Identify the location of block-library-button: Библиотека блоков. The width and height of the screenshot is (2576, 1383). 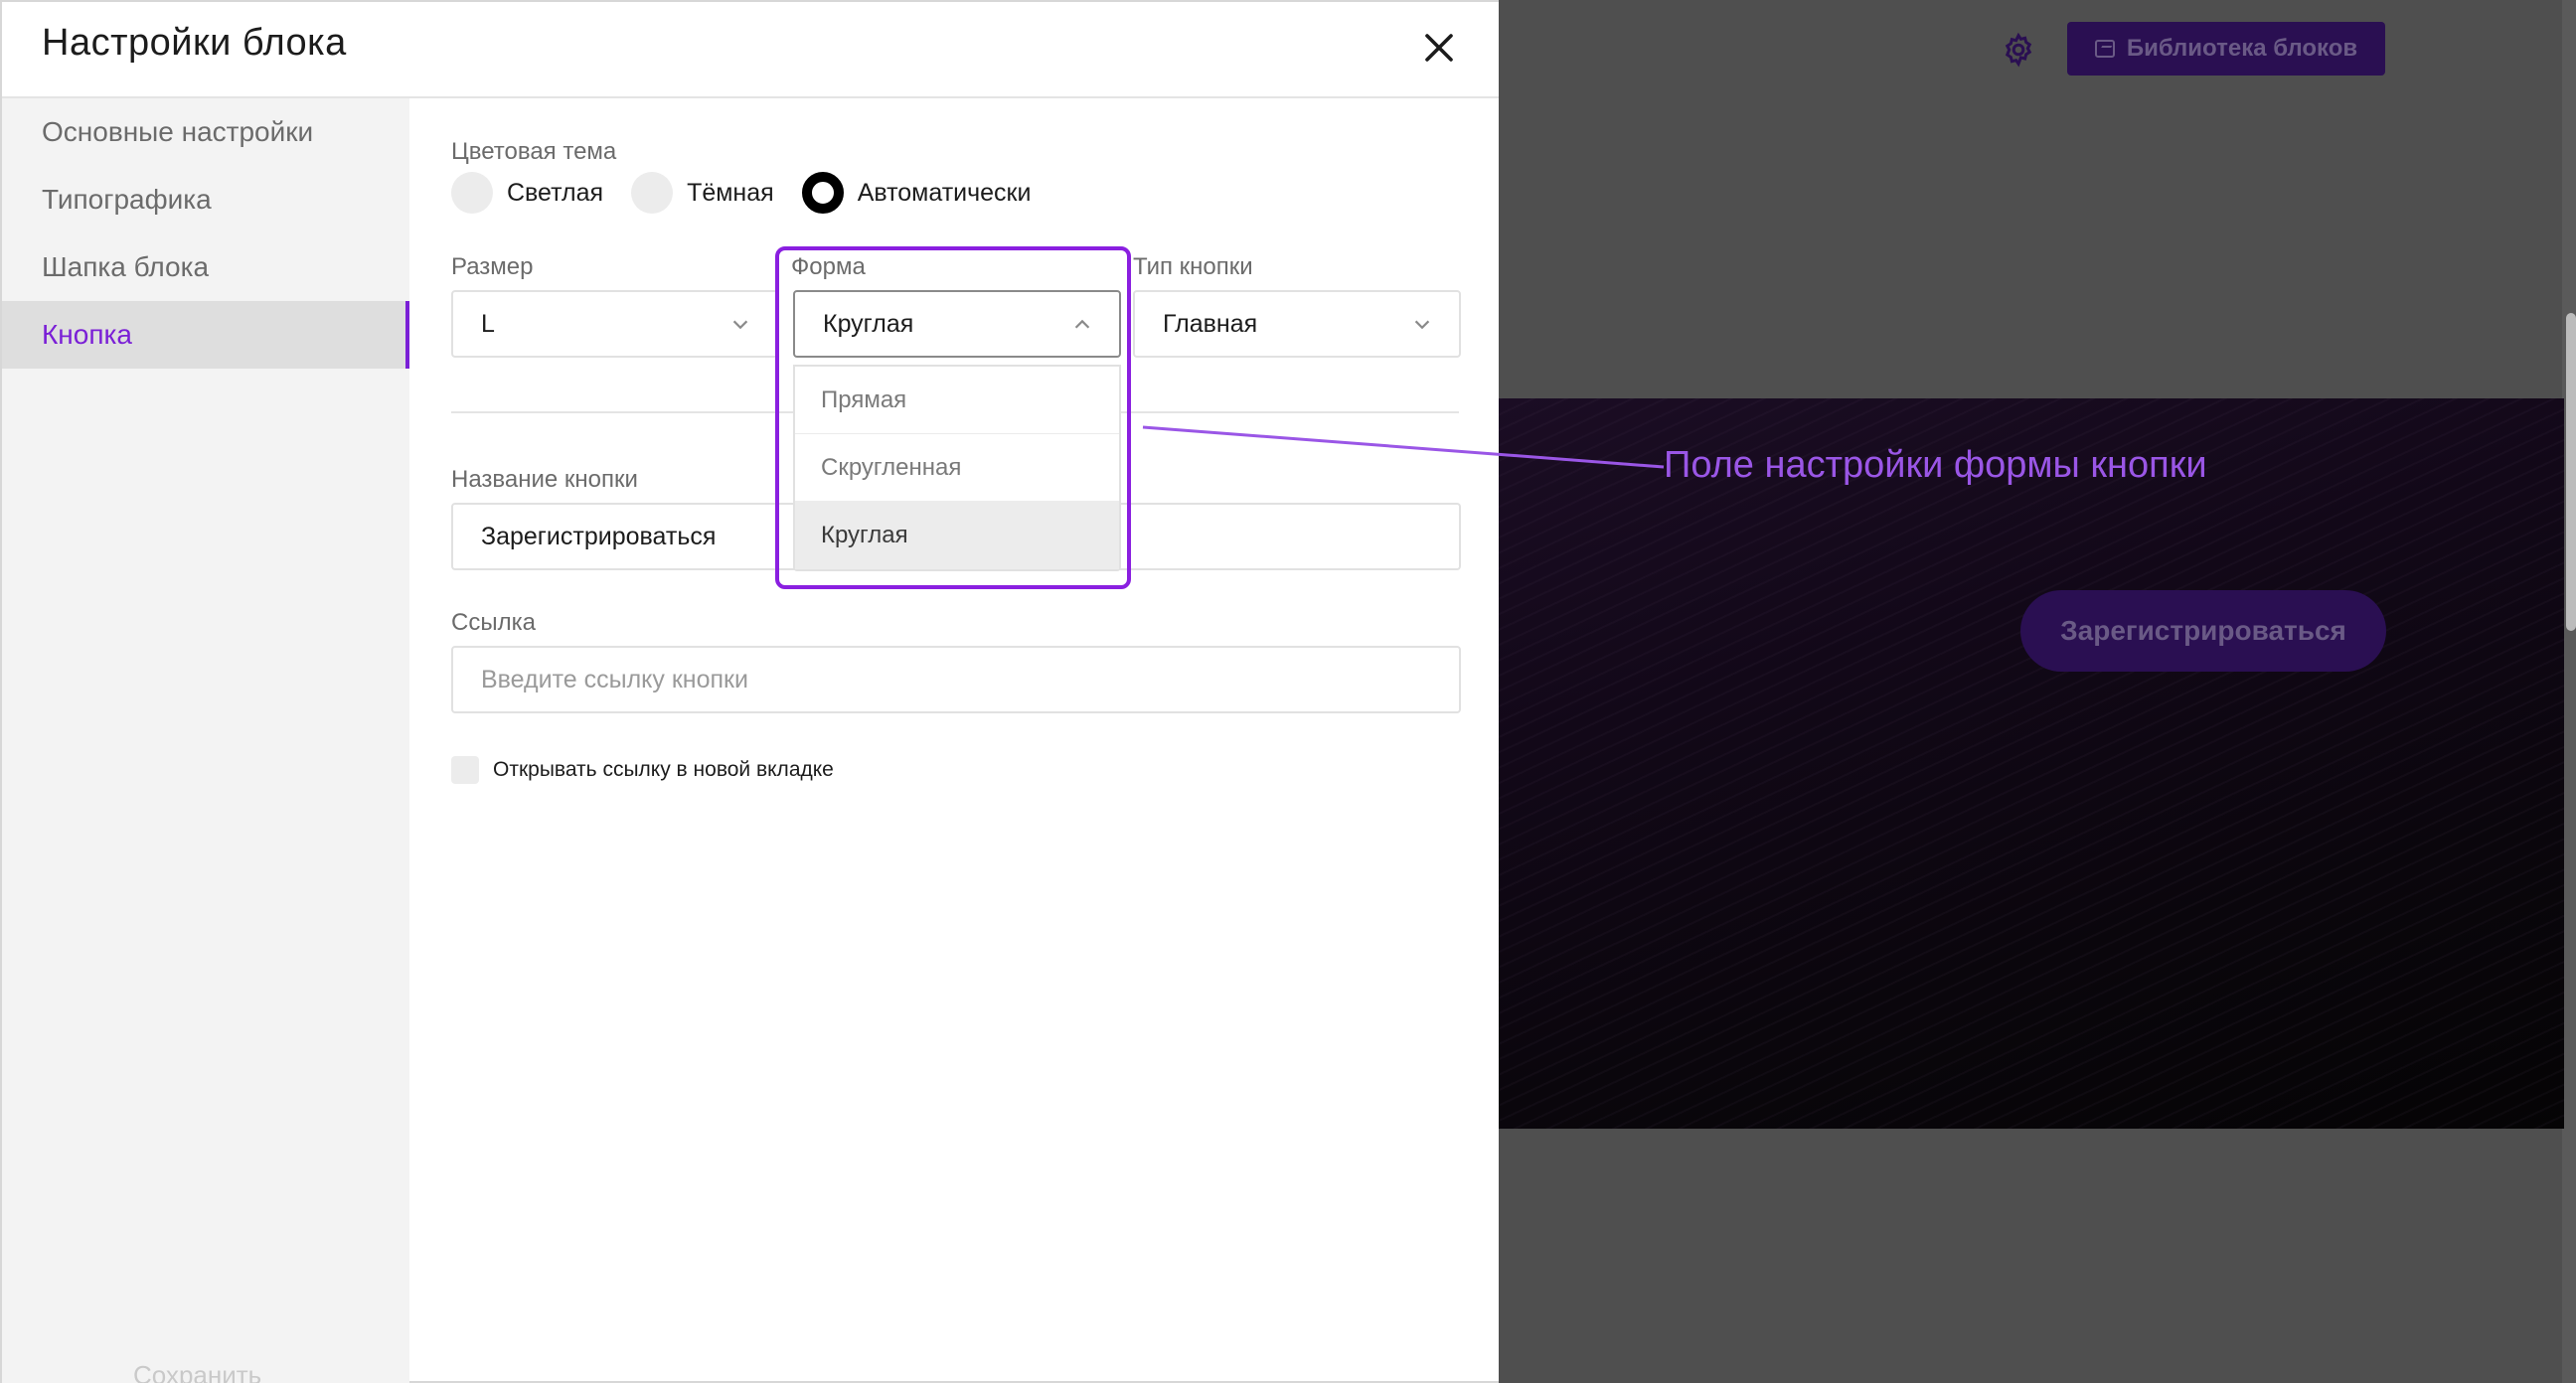
(2226, 49).